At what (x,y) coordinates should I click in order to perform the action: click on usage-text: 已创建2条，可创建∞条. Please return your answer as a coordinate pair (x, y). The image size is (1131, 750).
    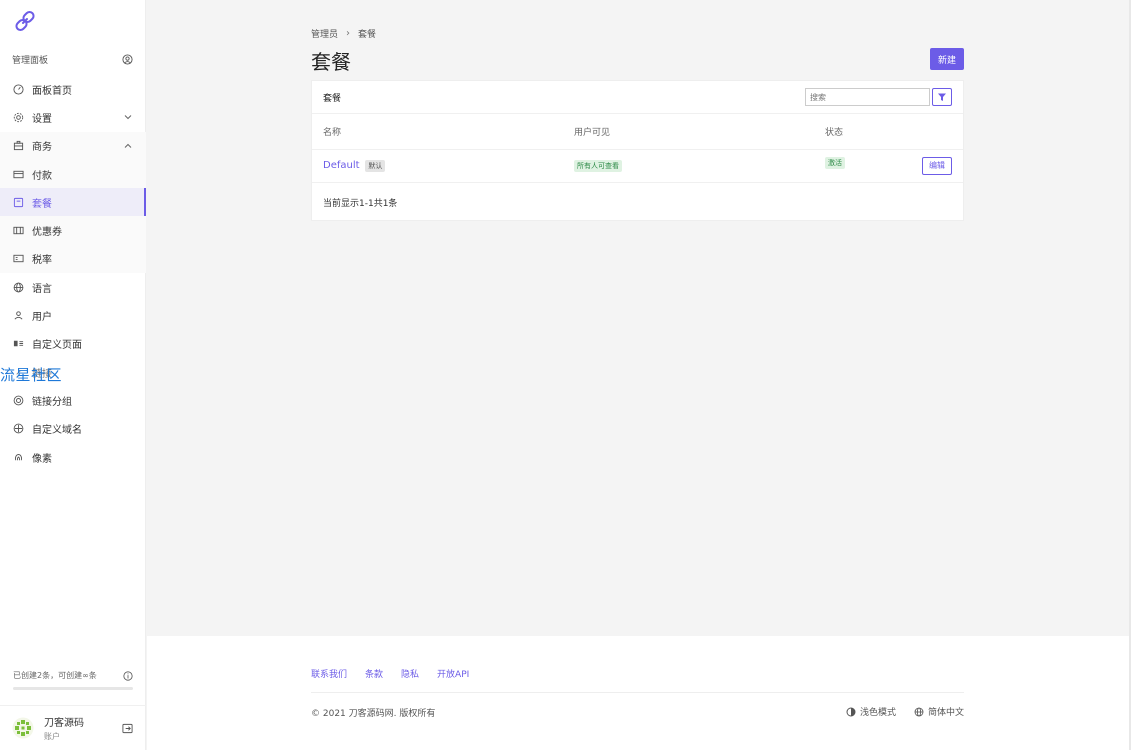
    Looking at the image, I should click on (55, 675).